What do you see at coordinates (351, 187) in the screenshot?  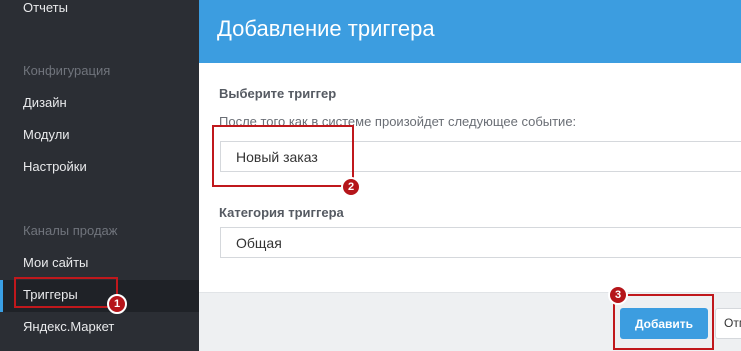 I see `step-badge-2: 2` at bounding box center [351, 187].